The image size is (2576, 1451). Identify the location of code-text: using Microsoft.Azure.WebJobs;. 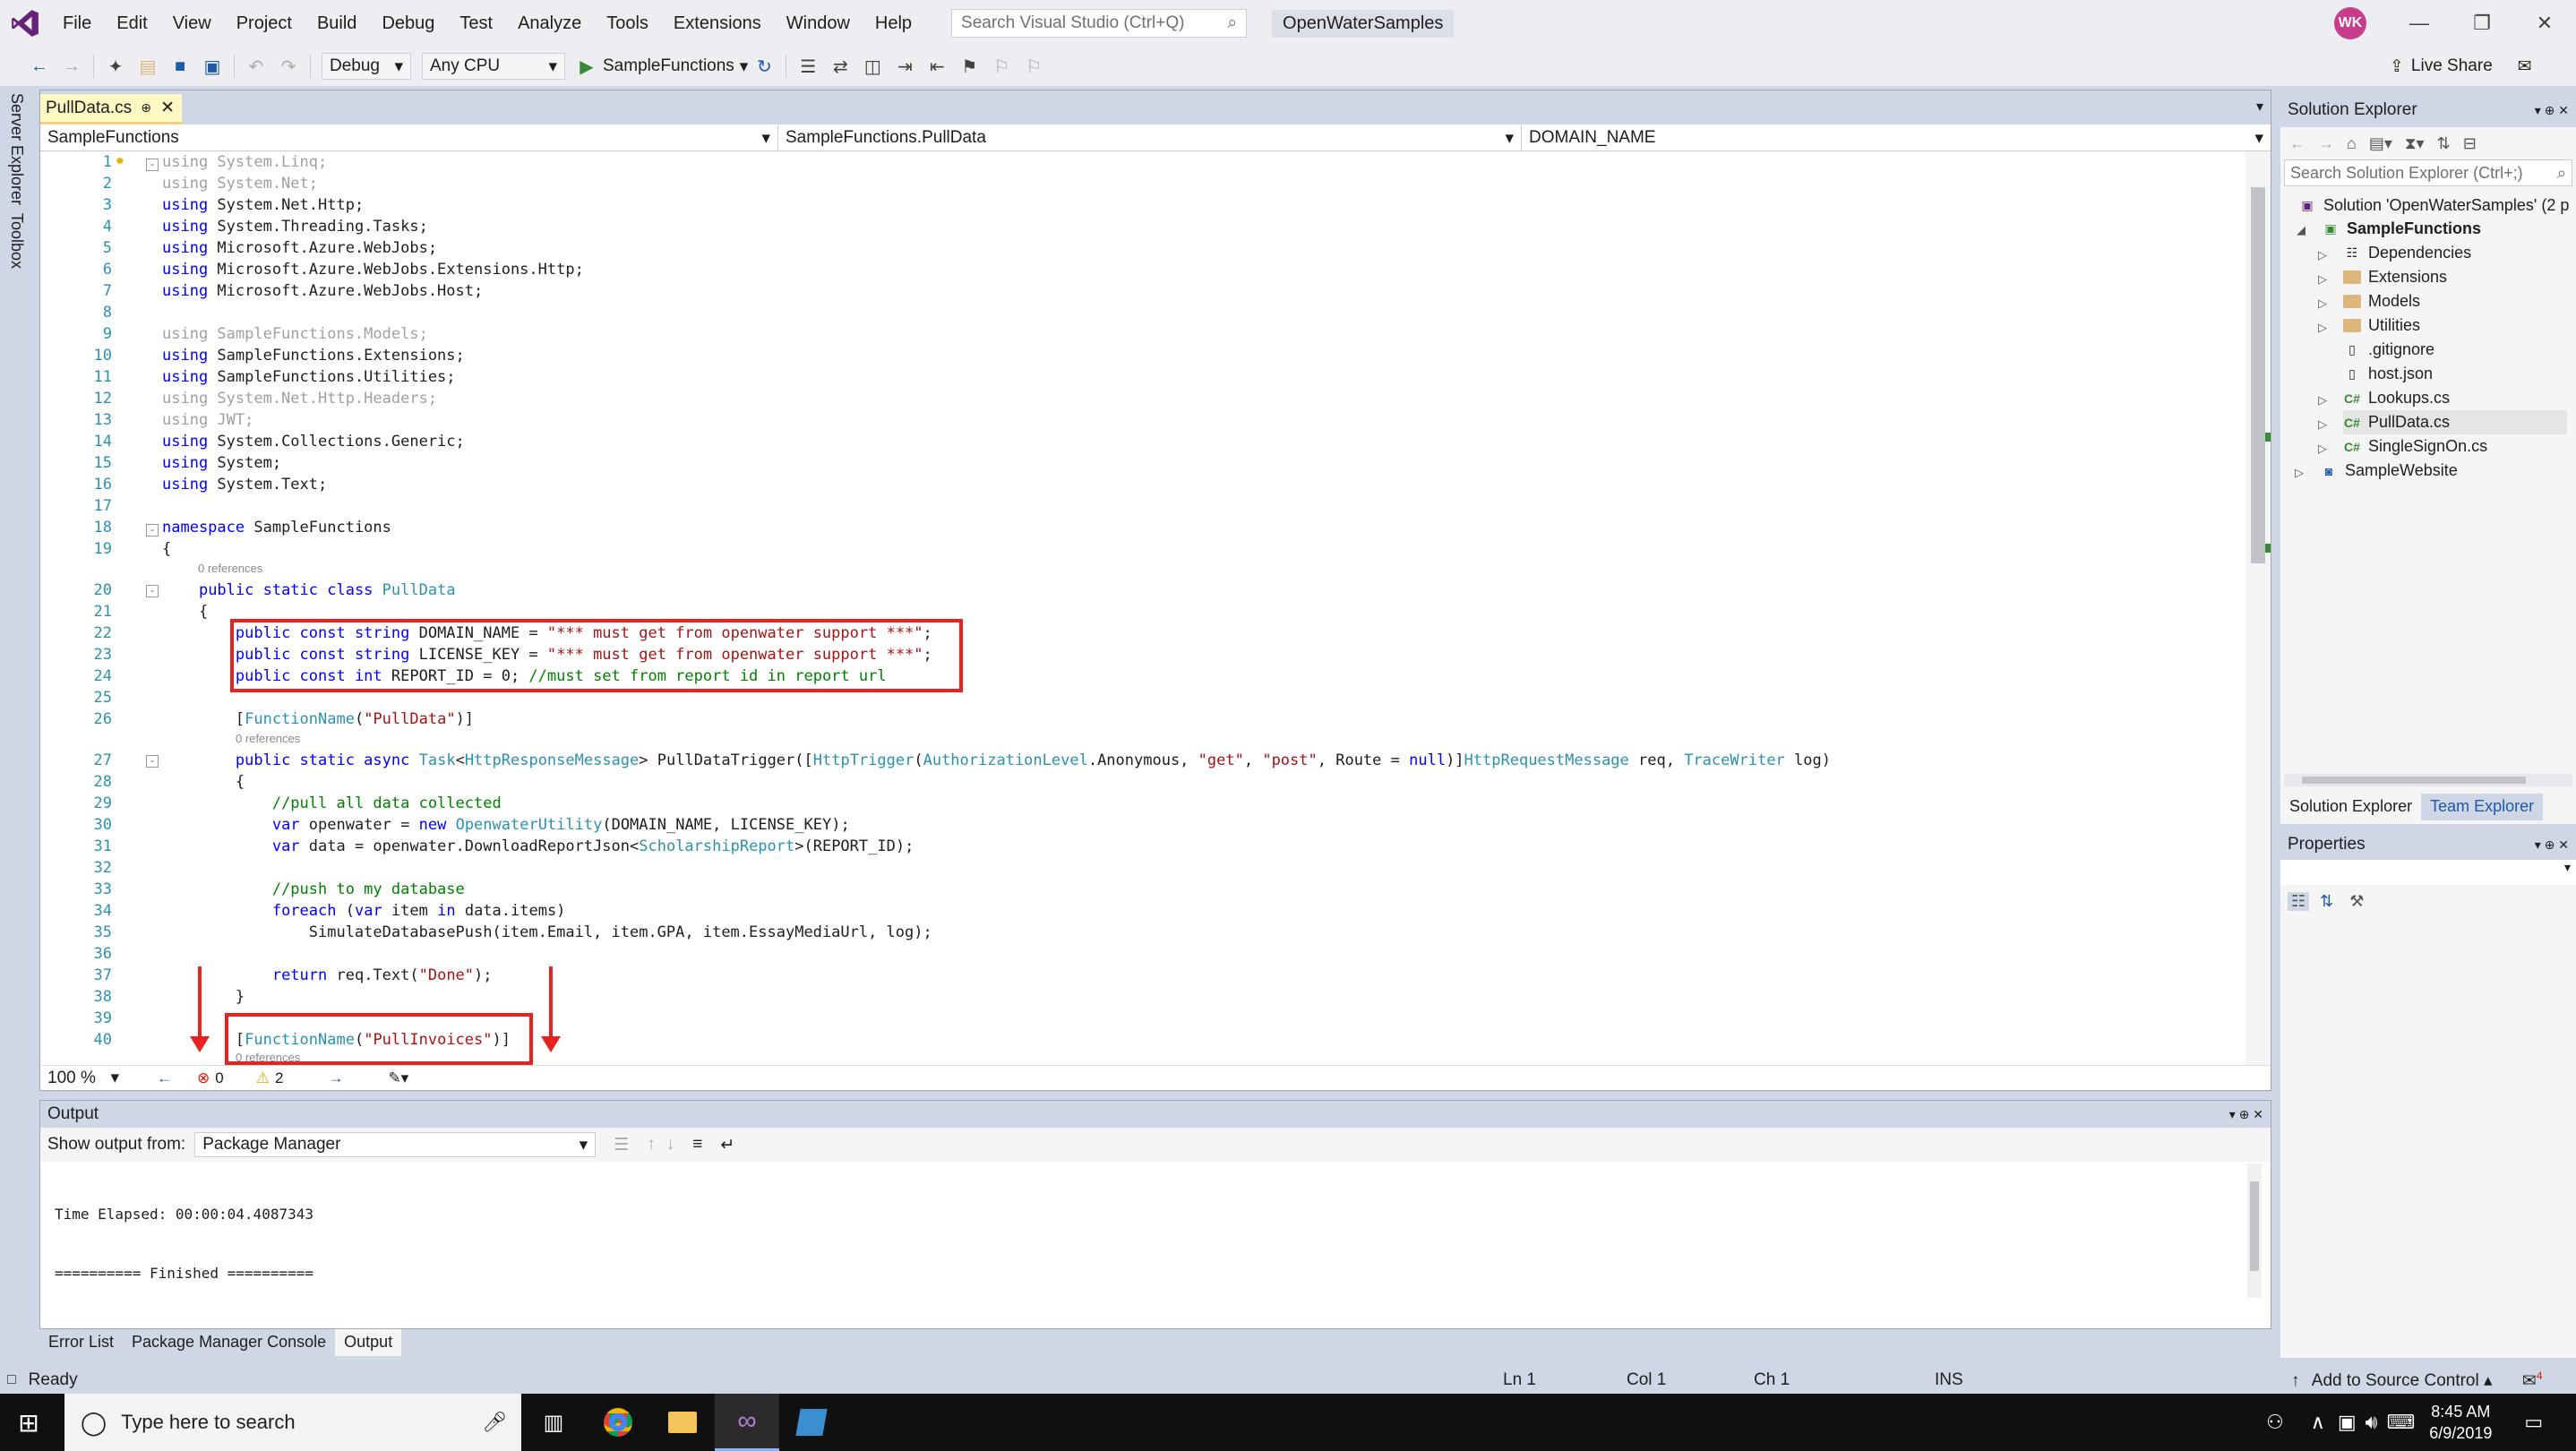
(299, 248).